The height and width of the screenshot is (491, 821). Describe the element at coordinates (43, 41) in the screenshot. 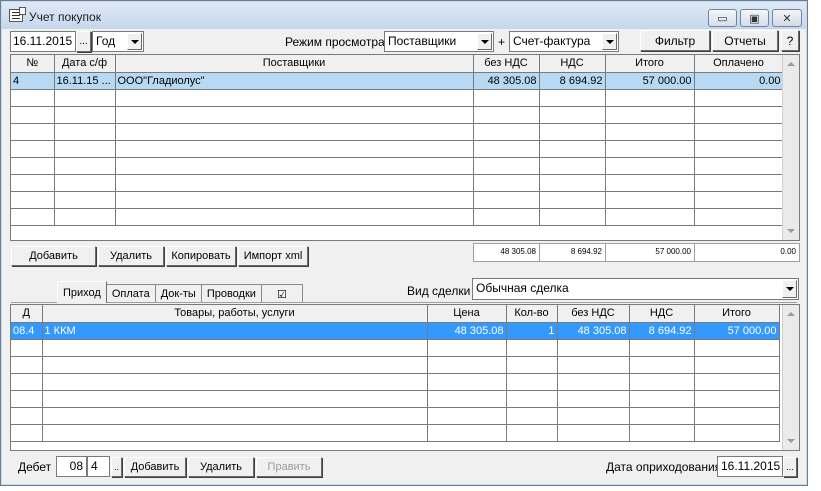

I see `date-field: 16.11.2015` at that location.